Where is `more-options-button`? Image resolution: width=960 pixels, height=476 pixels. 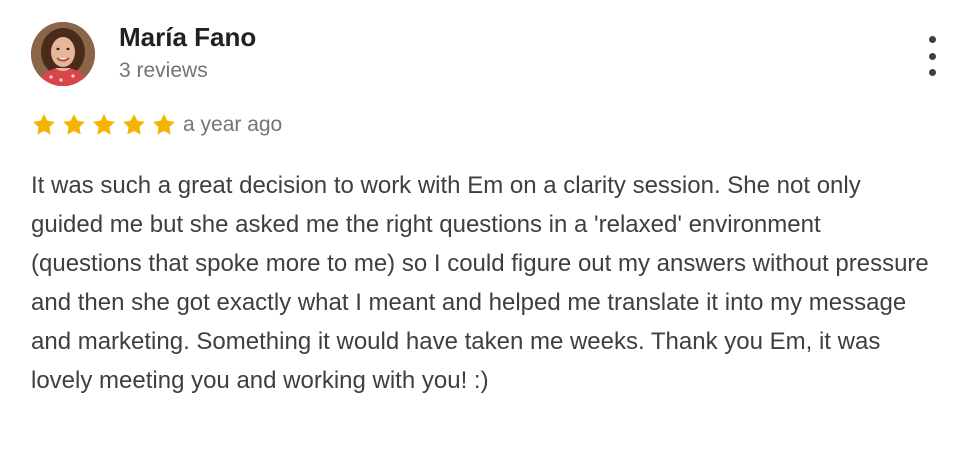
more-options-button is located at coordinates (932, 56).